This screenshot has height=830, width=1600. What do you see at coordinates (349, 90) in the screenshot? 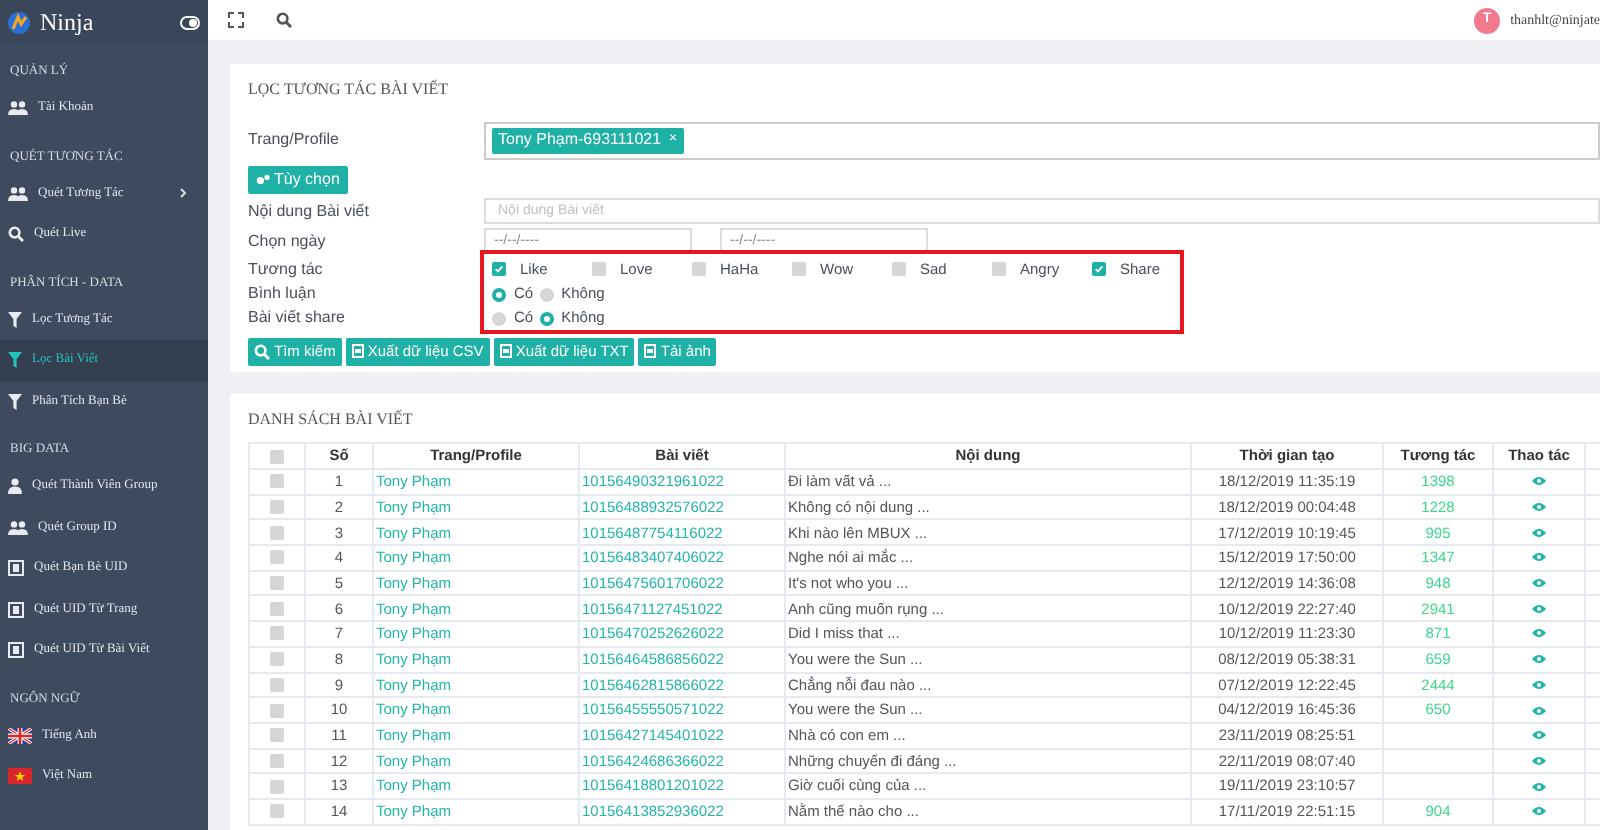
I see `card-title: LỌC TƯƠNG TÁC BÀI VIẾT` at bounding box center [349, 90].